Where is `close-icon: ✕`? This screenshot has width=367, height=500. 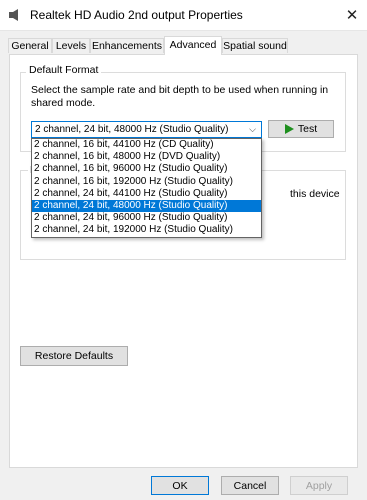
close-icon: ✕ is located at coordinates (352, 15).